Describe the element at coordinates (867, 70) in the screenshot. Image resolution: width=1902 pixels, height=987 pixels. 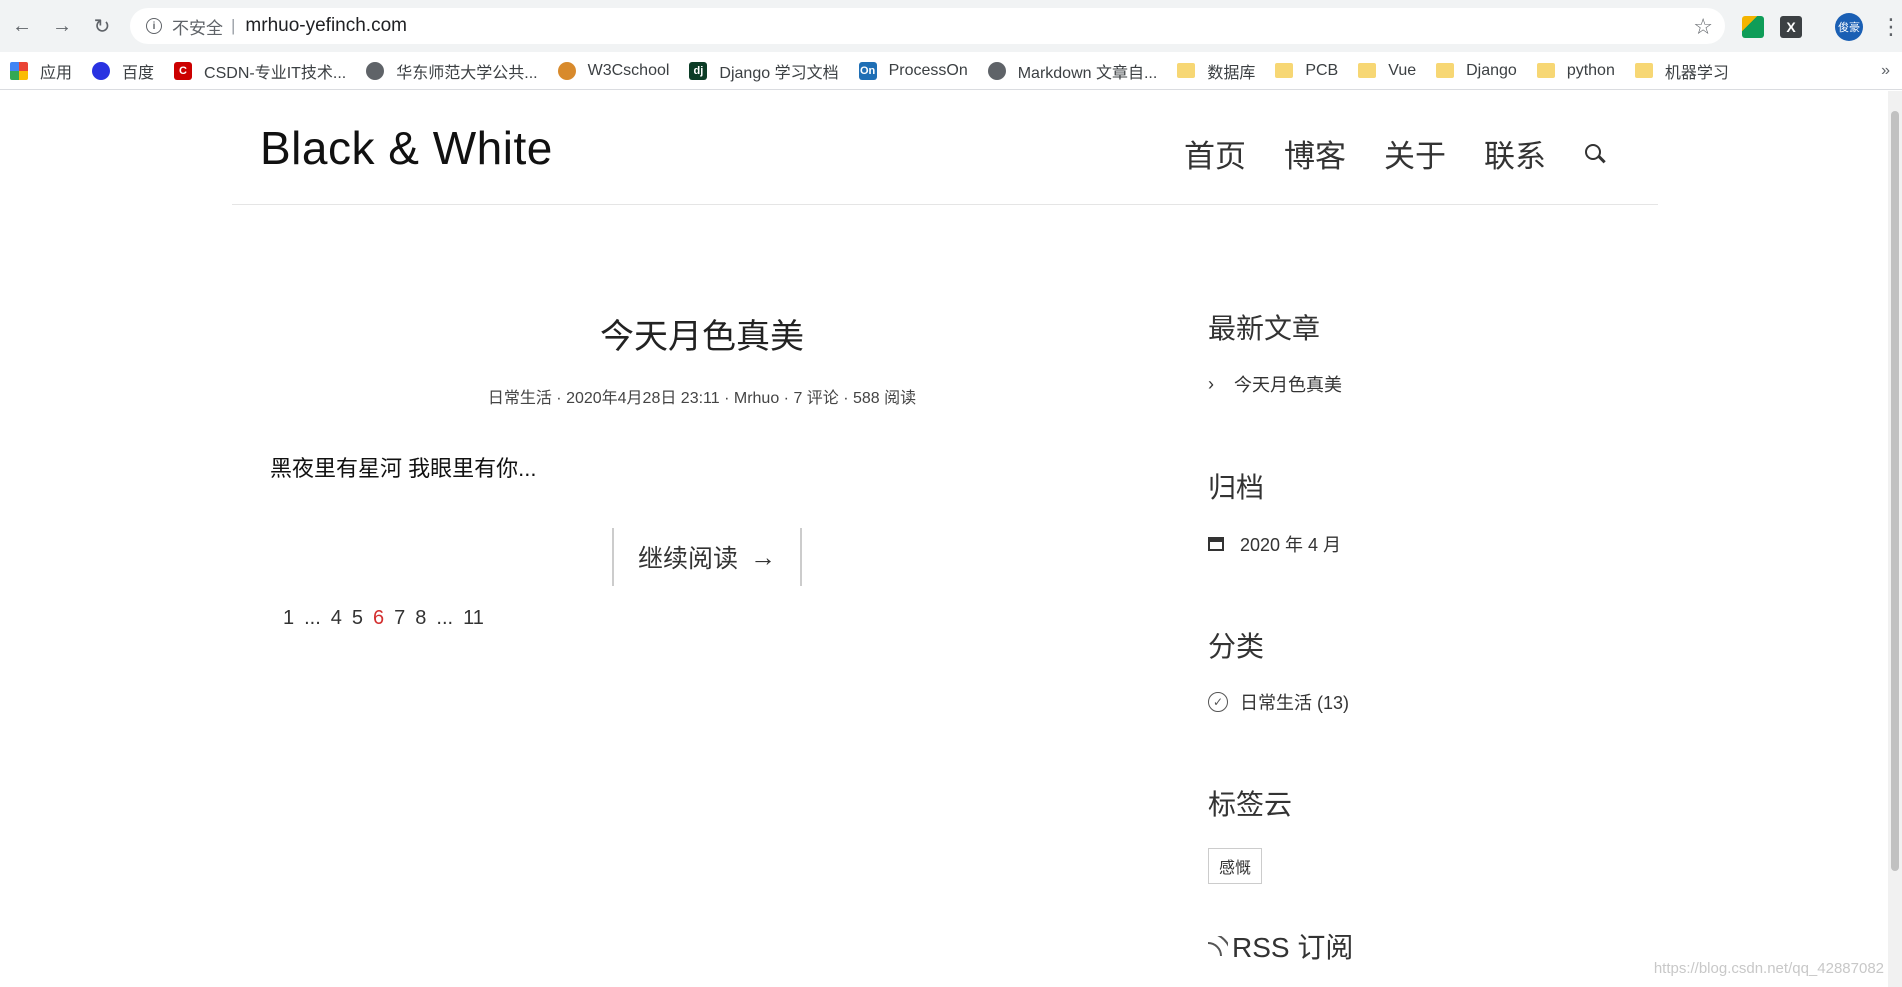
I see `processon-icon: On` at that location.